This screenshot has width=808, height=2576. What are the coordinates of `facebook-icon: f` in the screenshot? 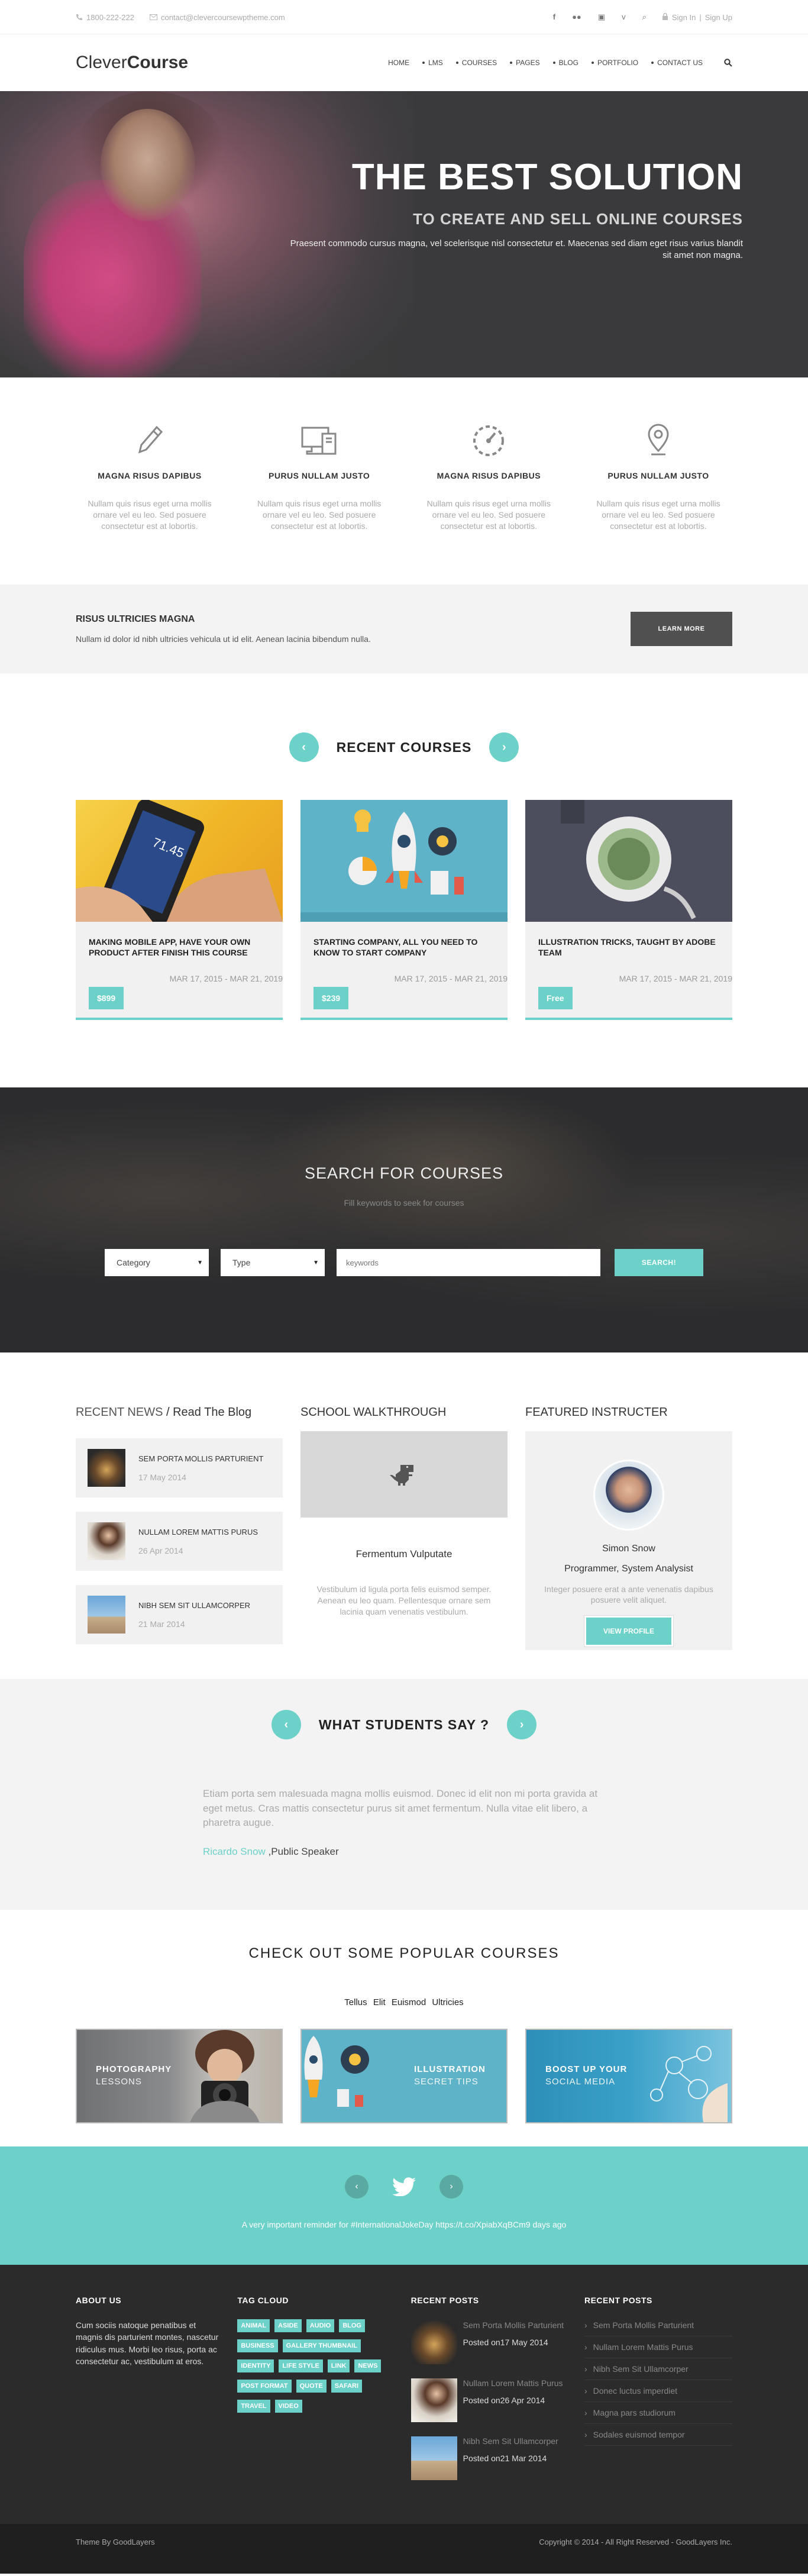 It's located at (554, 17).